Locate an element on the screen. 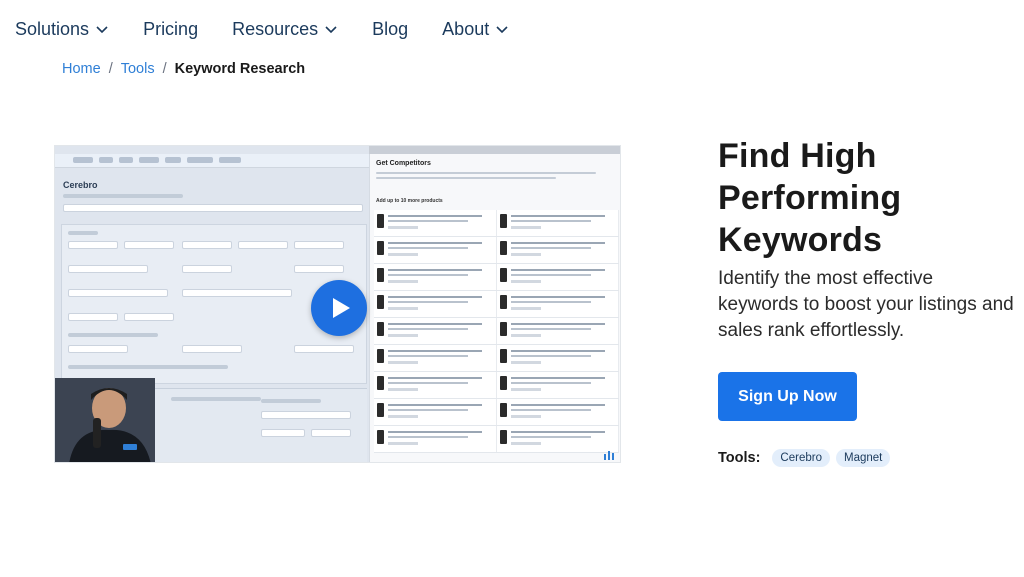  nav-item-pricing: Pricing is located at coordinates (170, 29).